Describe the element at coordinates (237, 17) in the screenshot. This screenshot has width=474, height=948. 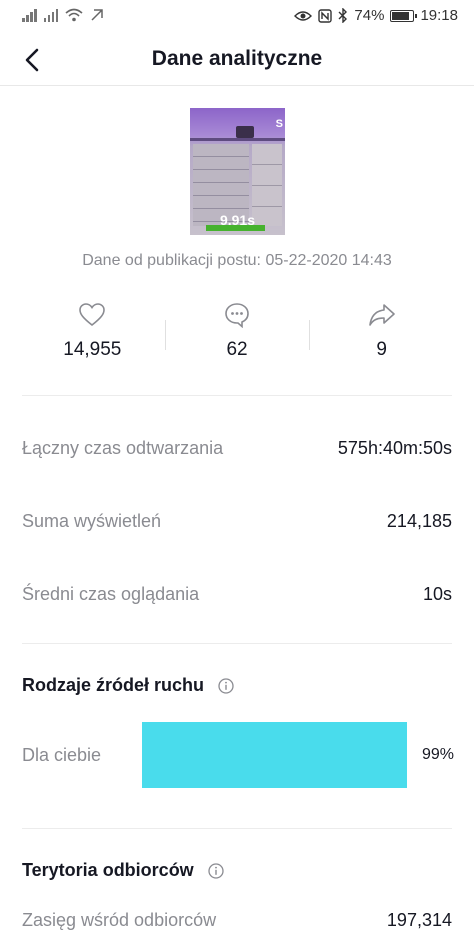
I see `status-bar: 74% 19:18` at that location.